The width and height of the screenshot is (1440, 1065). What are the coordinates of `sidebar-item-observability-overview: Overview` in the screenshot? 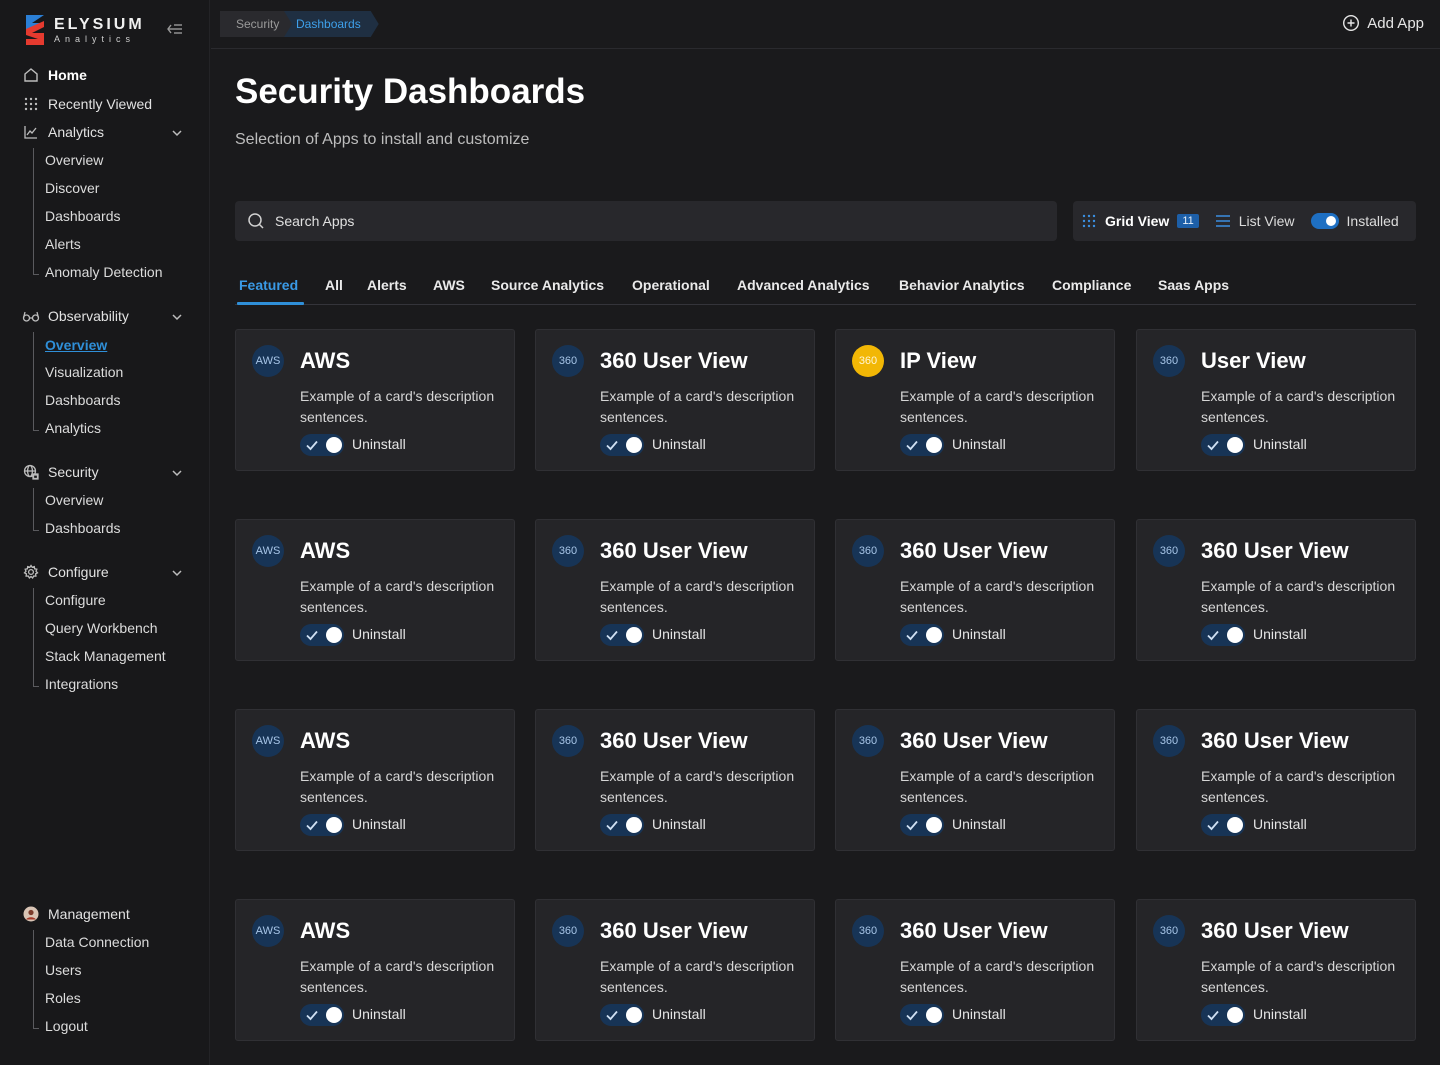 It's located at (76, 345).